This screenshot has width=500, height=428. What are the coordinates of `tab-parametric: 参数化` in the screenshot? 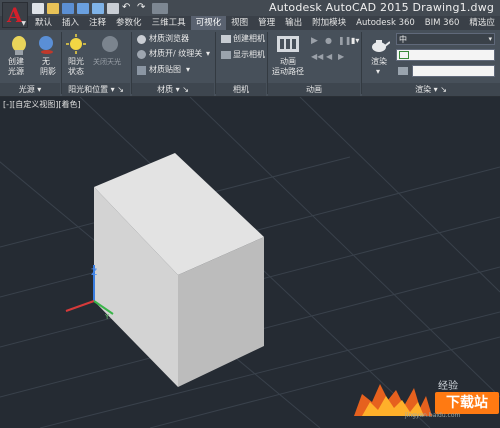 It's located at (129, 23).